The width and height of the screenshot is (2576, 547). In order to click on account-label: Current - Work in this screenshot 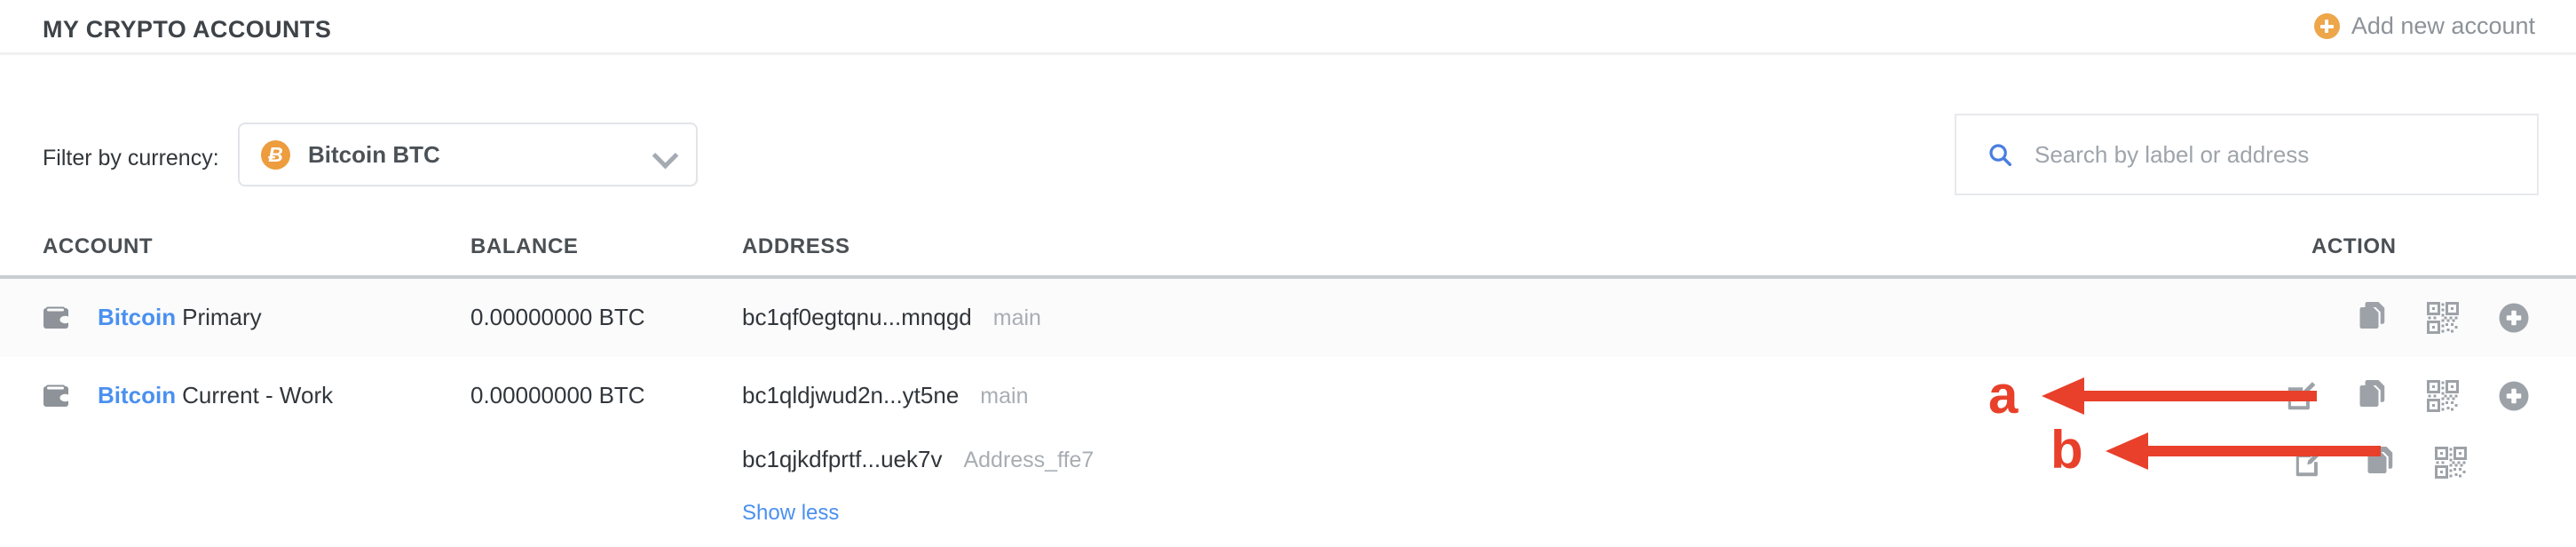, I will do `click(258, 395)`.